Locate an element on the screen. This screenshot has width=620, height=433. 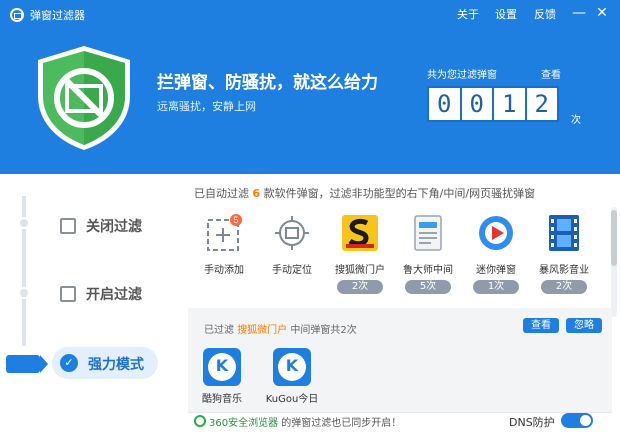
mode-strong-label: 强力模式 is located at coordinates (116, 365).